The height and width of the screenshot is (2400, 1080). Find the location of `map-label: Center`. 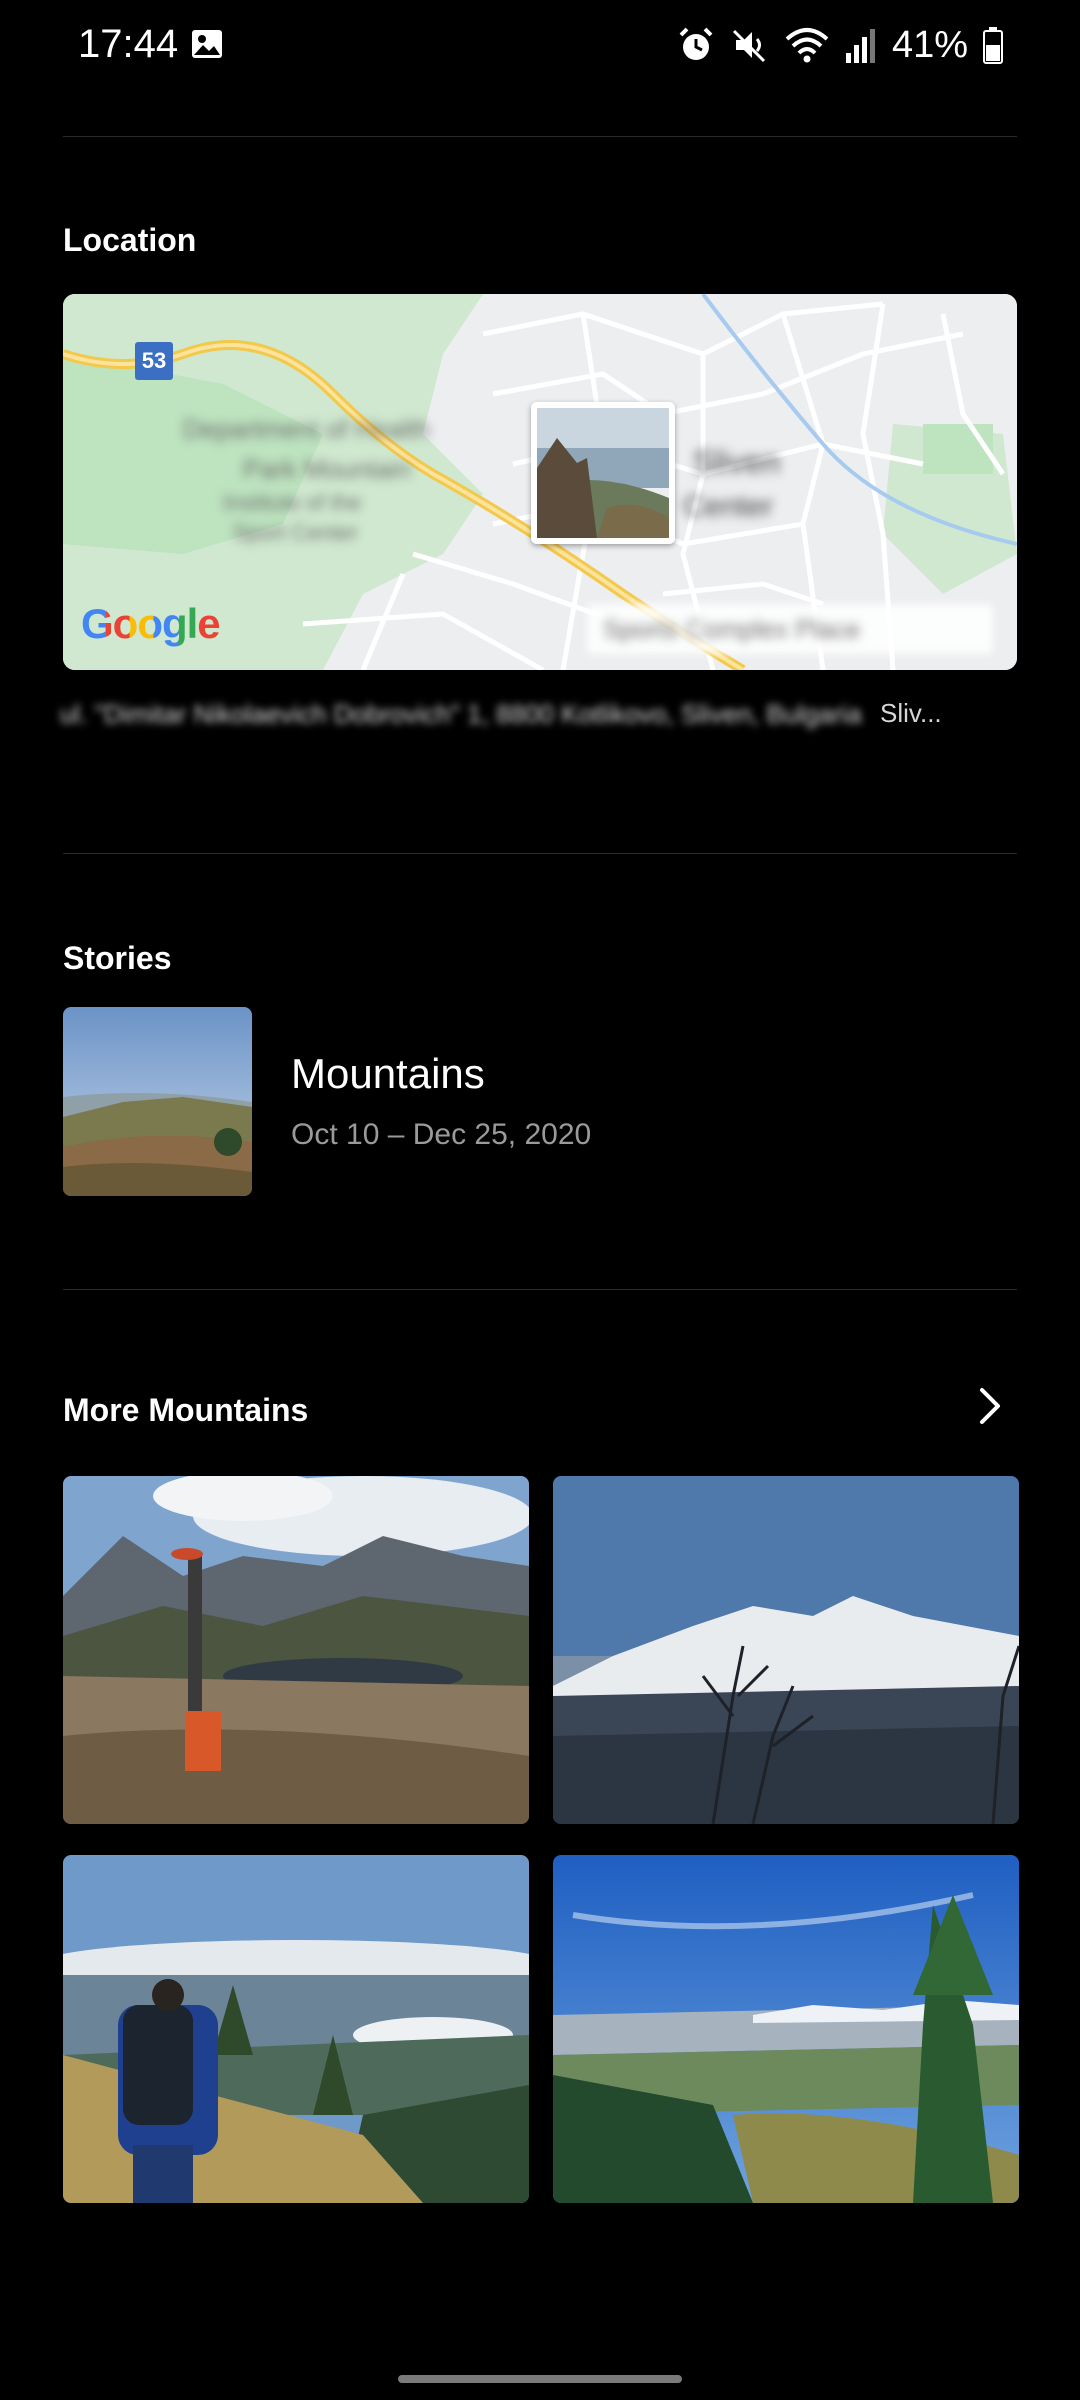

map-label: Center is located at coordinates (728, 506).